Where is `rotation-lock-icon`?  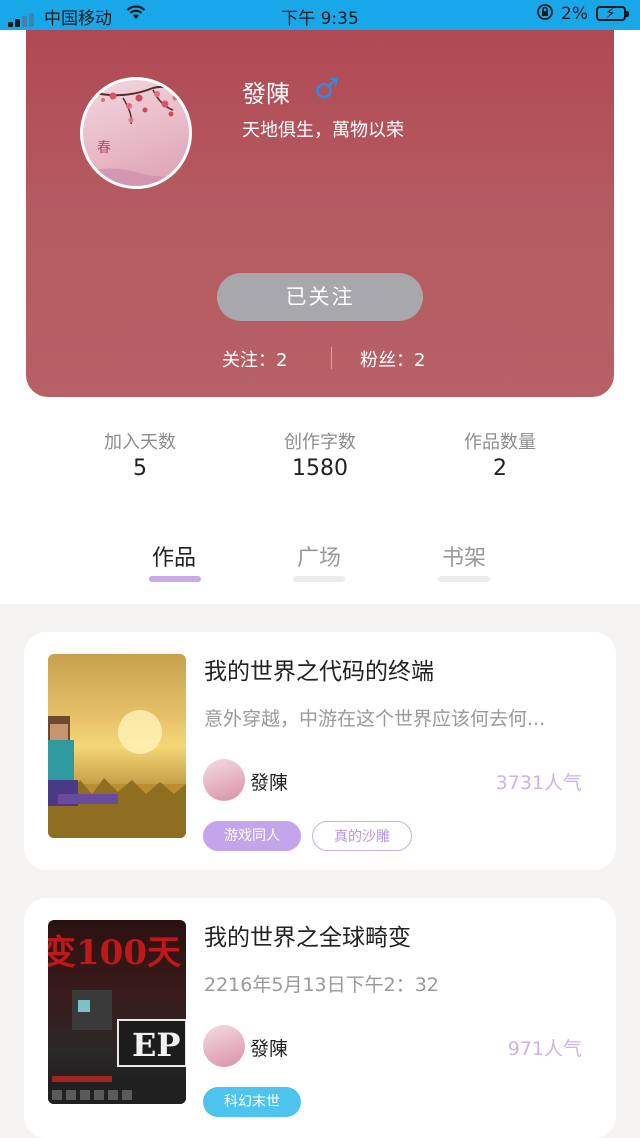
rotation-lock-icon is located at coordinates (545, 14).